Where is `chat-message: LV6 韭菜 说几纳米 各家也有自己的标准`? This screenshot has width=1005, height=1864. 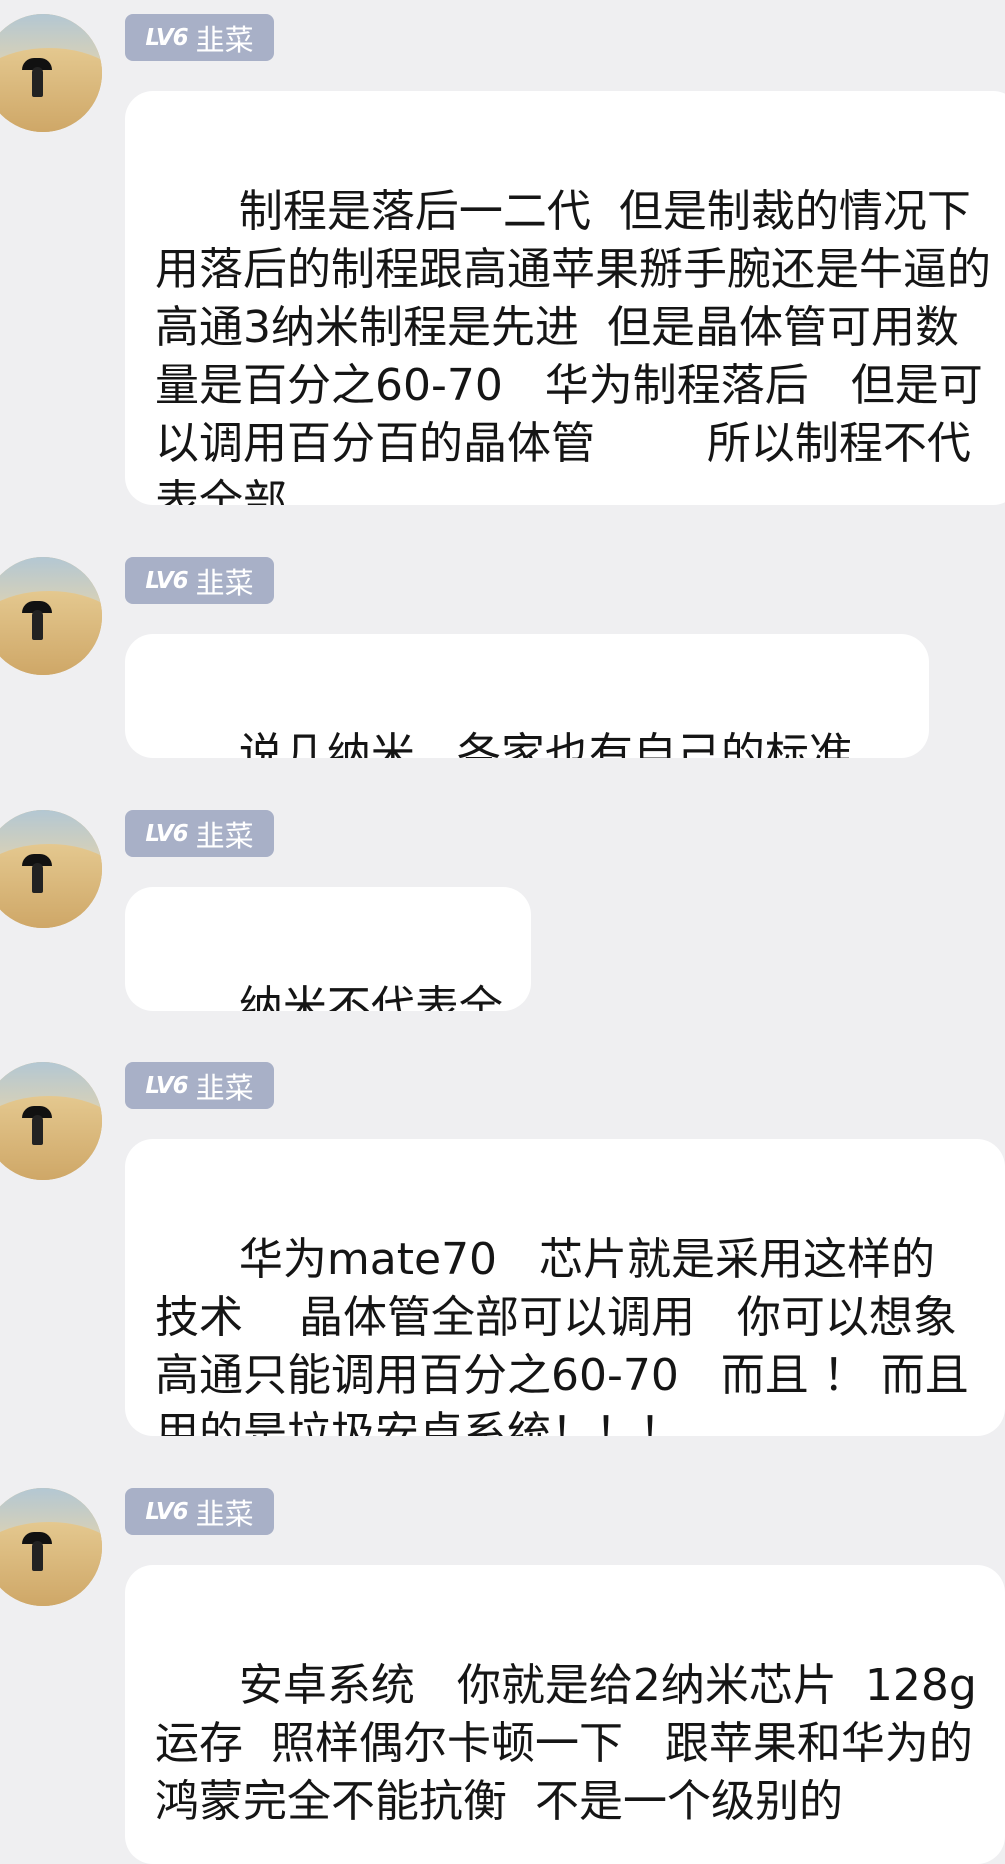 chat-message: LV6 韭菜 说几纳米 各家也有自己的标准 is located at coordinates (502, 653).